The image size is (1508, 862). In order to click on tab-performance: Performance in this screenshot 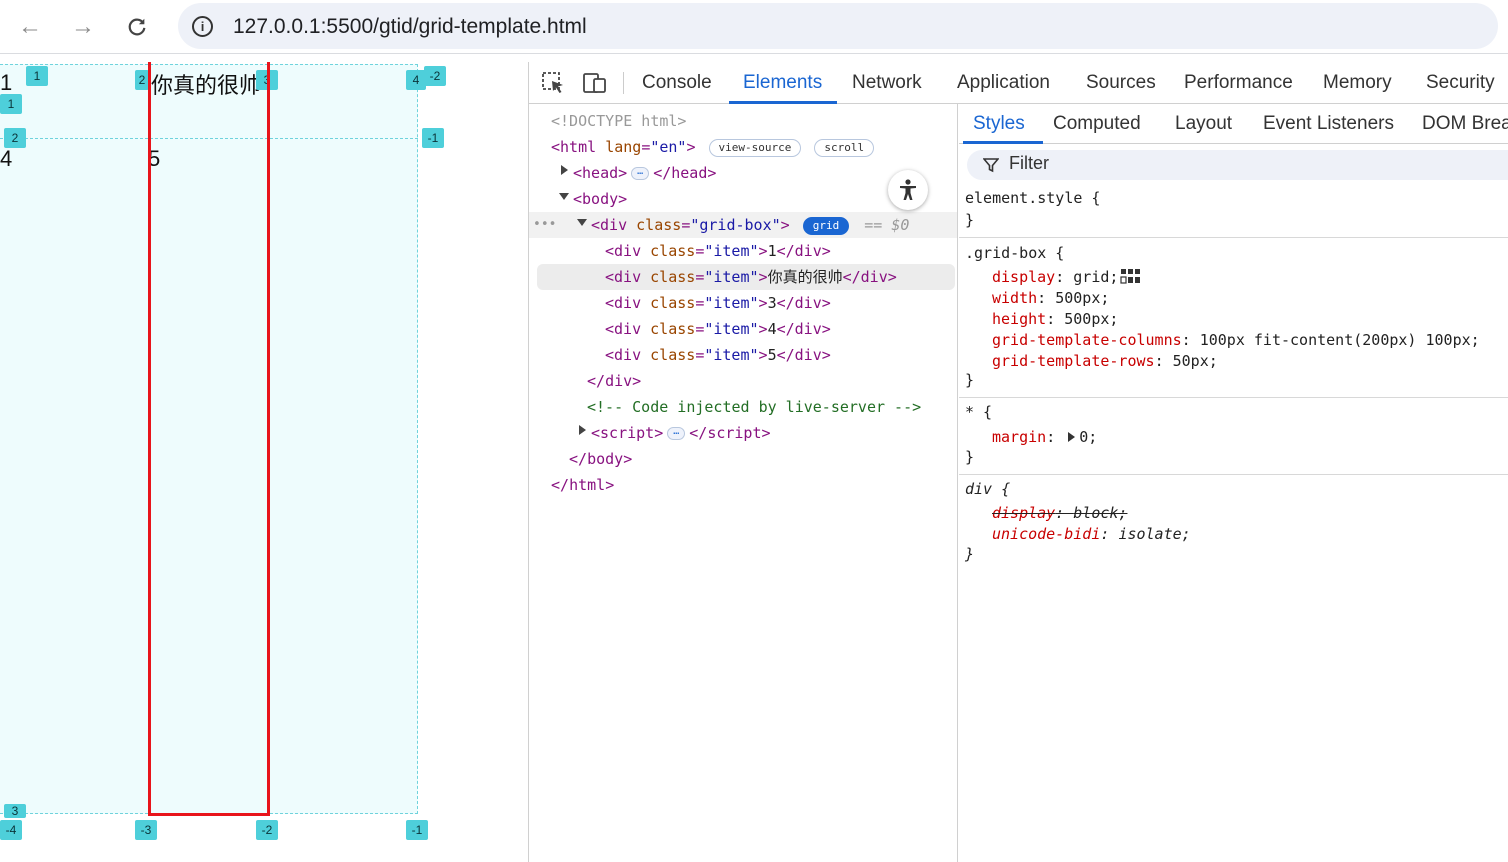, I will do `click(1238, 83)`.